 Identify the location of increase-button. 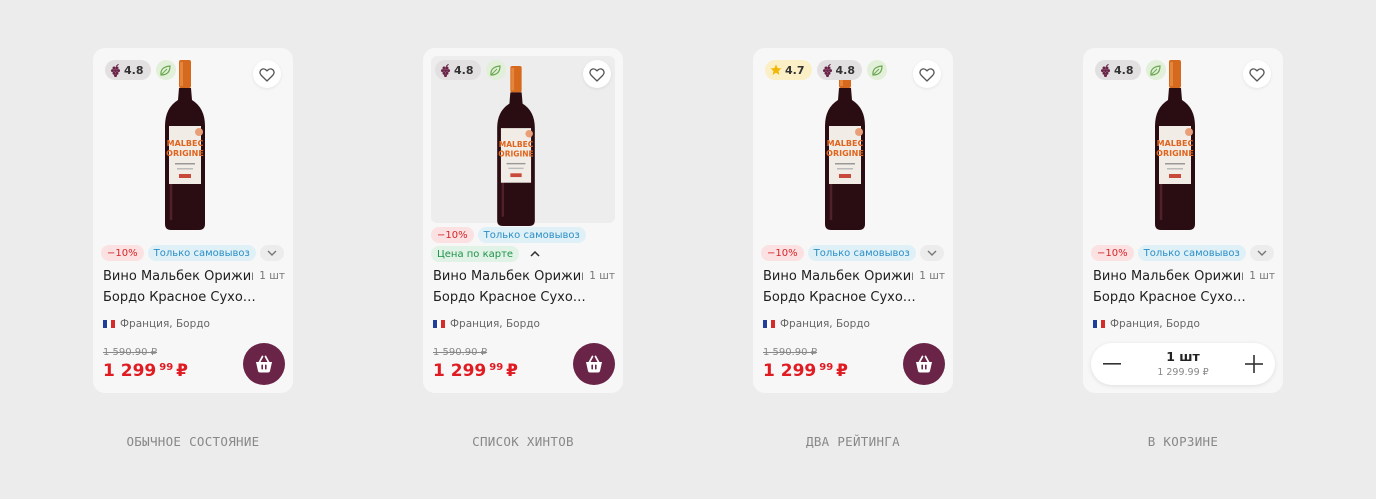
(1254, 364).